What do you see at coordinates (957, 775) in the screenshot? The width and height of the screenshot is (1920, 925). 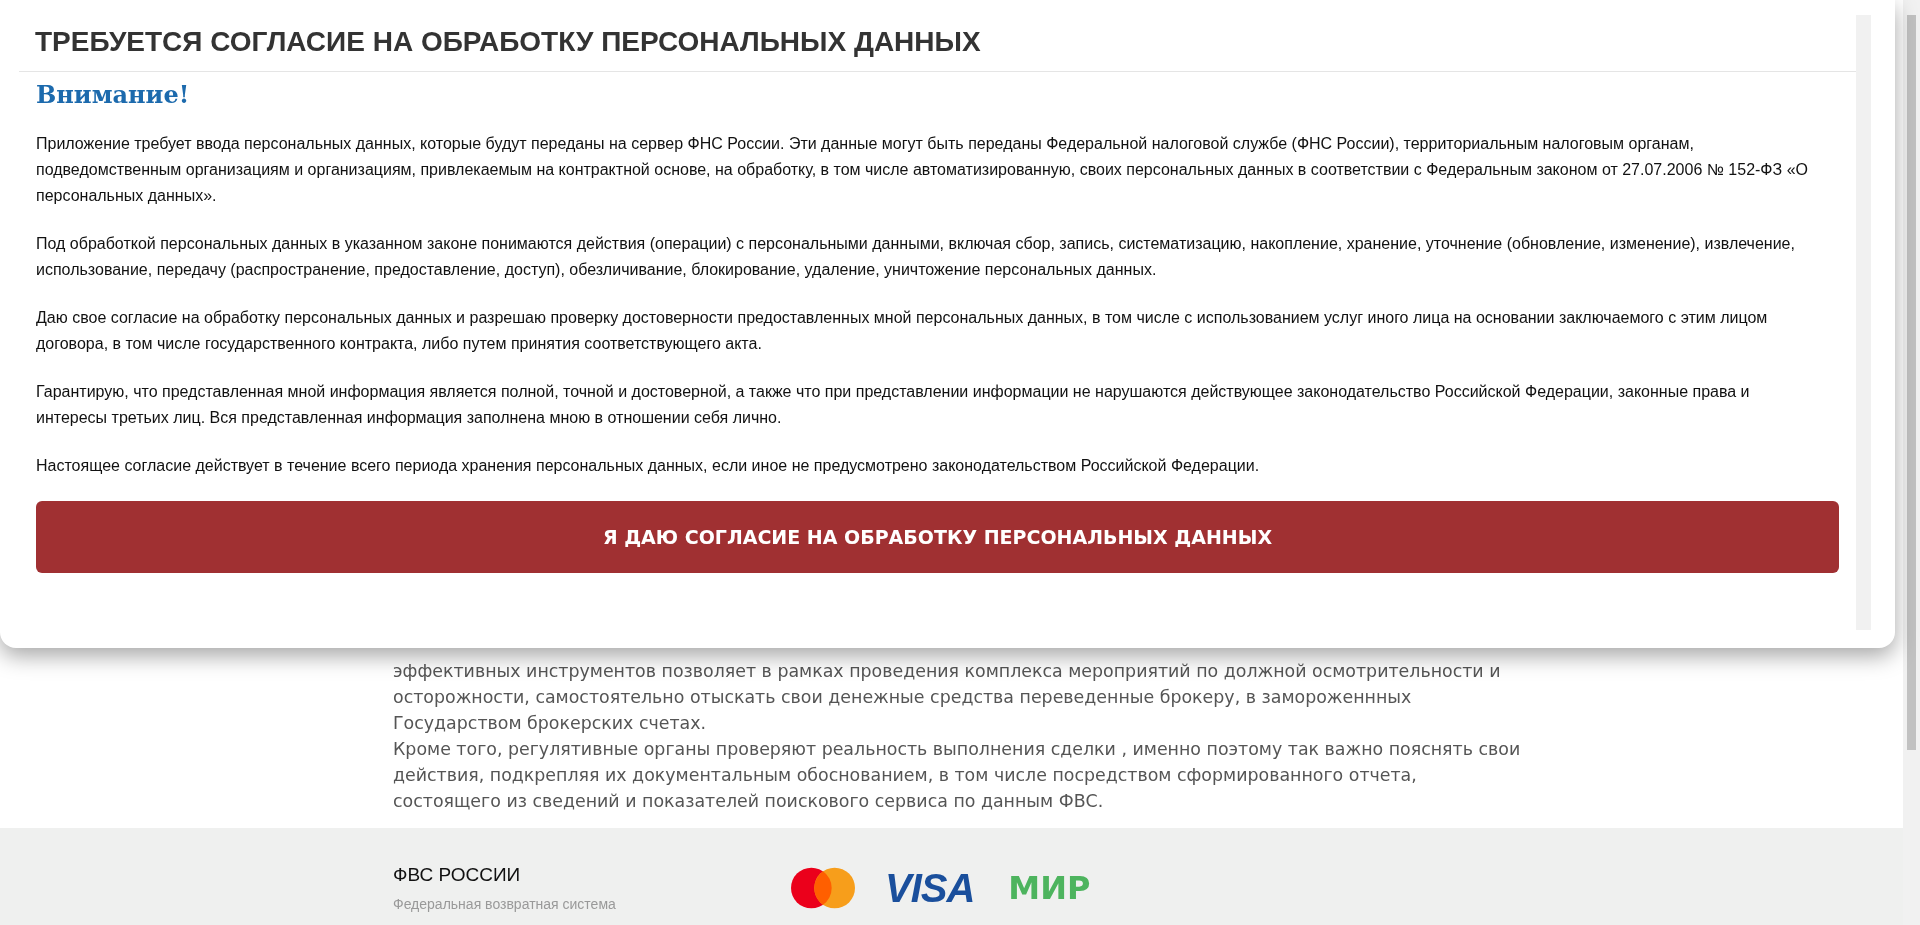 I see `paragraph: Кроме того, регулятивные органы проверяют реальность выполнения сделки , именно поэтому так важно пояснять свои действия, подкрепляя их документальным обоснованием, в том числе посредством сформированного отчета, состоящего из сведений и показателей поискового сервиса по данным ФВС.` at bounding box center [957, 775].